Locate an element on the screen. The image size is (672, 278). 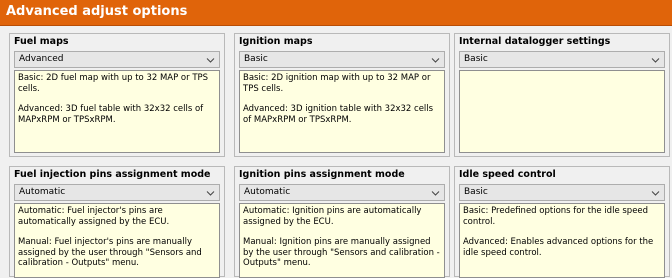
panel-title: Ignition maps is located at coordinates (276, 41).